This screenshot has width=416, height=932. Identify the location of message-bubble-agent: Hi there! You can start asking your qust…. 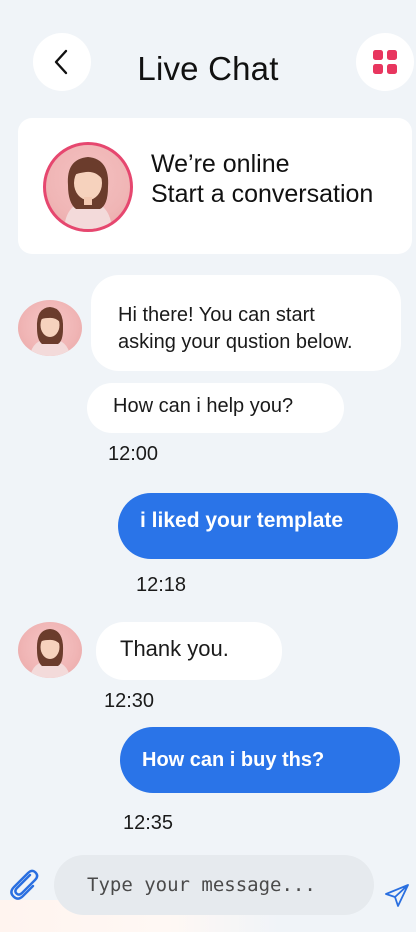
(246, 323).